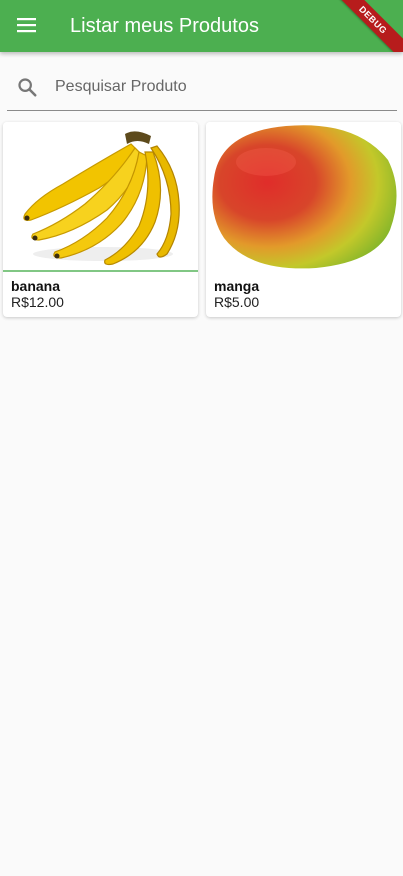 This screenshot has height=876, width=403. What do you see at coordinates (37, 302) in the screenshot?
I see `product-price: R$12.00` at bounding box center [37, 302].